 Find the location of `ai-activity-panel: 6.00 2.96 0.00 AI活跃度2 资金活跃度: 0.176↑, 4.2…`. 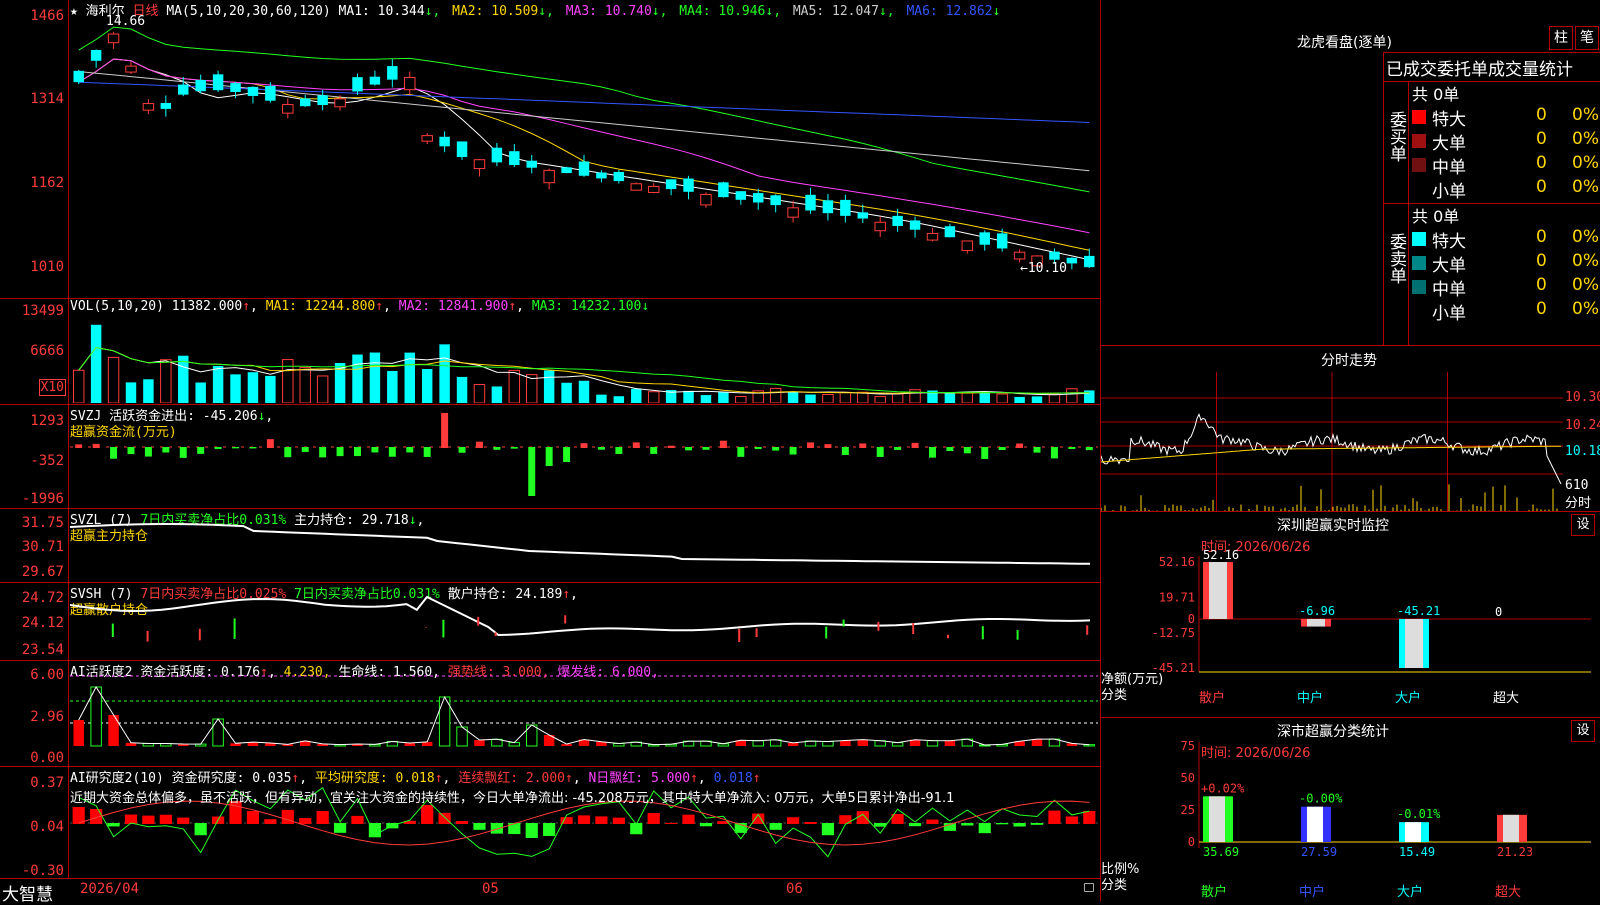

ai-activity-panel: 6.00 2.96 0.00 AI活跃度2 资金活跃度: 0.176↑, 4.2… is located at coordinates (550, 713).